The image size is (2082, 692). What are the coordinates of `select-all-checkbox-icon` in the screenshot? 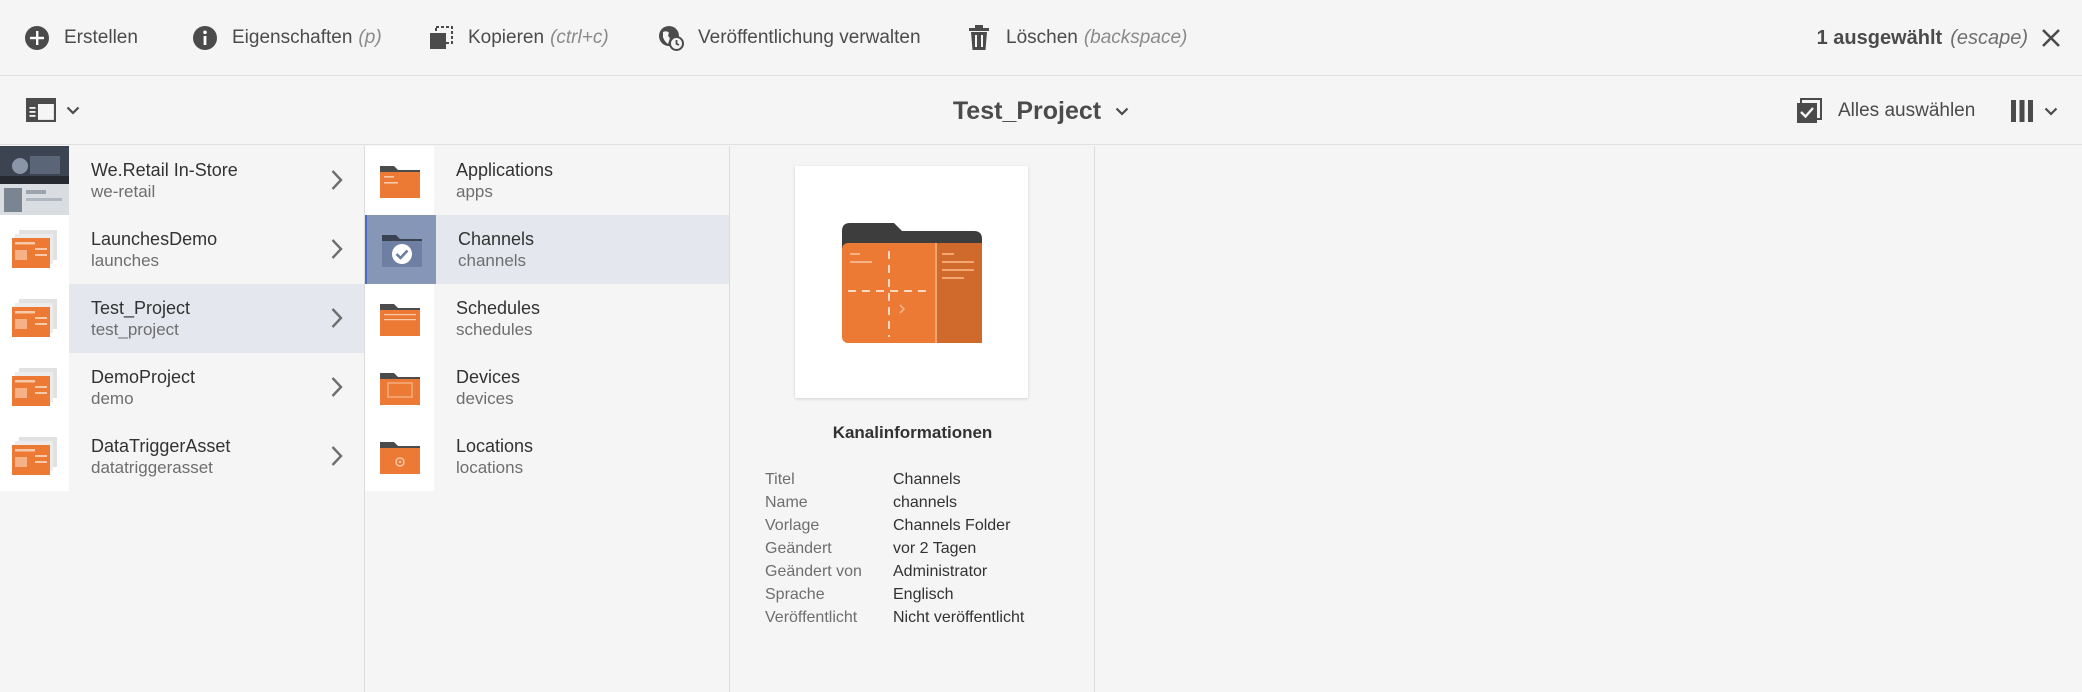 It's located at (1809, 111).